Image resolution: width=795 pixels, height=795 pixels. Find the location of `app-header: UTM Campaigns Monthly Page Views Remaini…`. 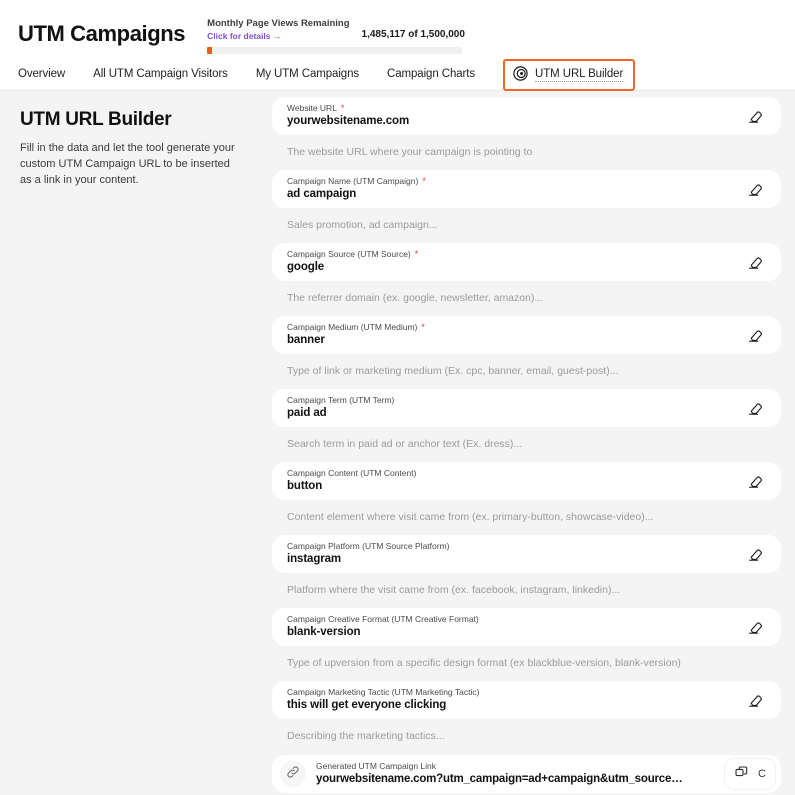

app-header: UTM Campaigns Monthly Page Views Remaini… is located at coordinates (397, 29).